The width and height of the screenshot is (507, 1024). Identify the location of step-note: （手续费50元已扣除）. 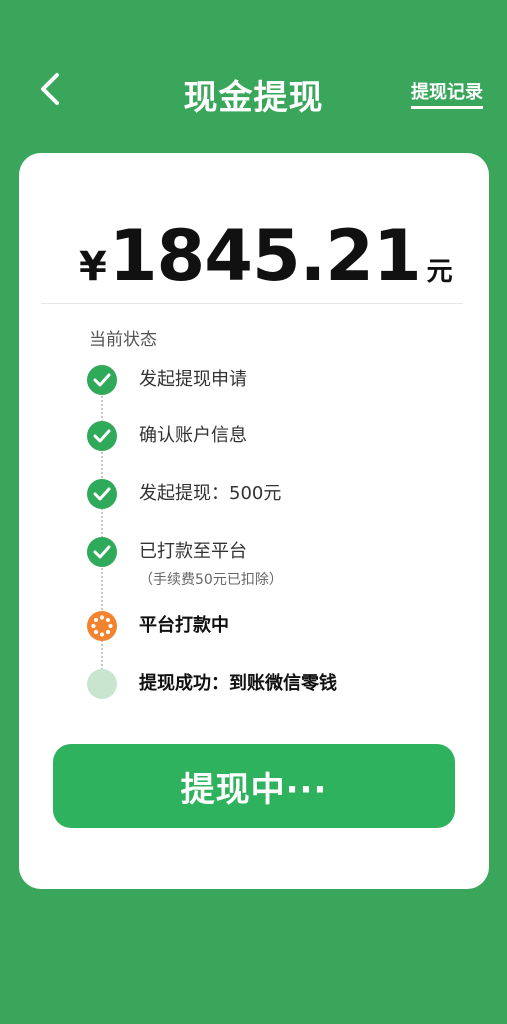
(211, 580).